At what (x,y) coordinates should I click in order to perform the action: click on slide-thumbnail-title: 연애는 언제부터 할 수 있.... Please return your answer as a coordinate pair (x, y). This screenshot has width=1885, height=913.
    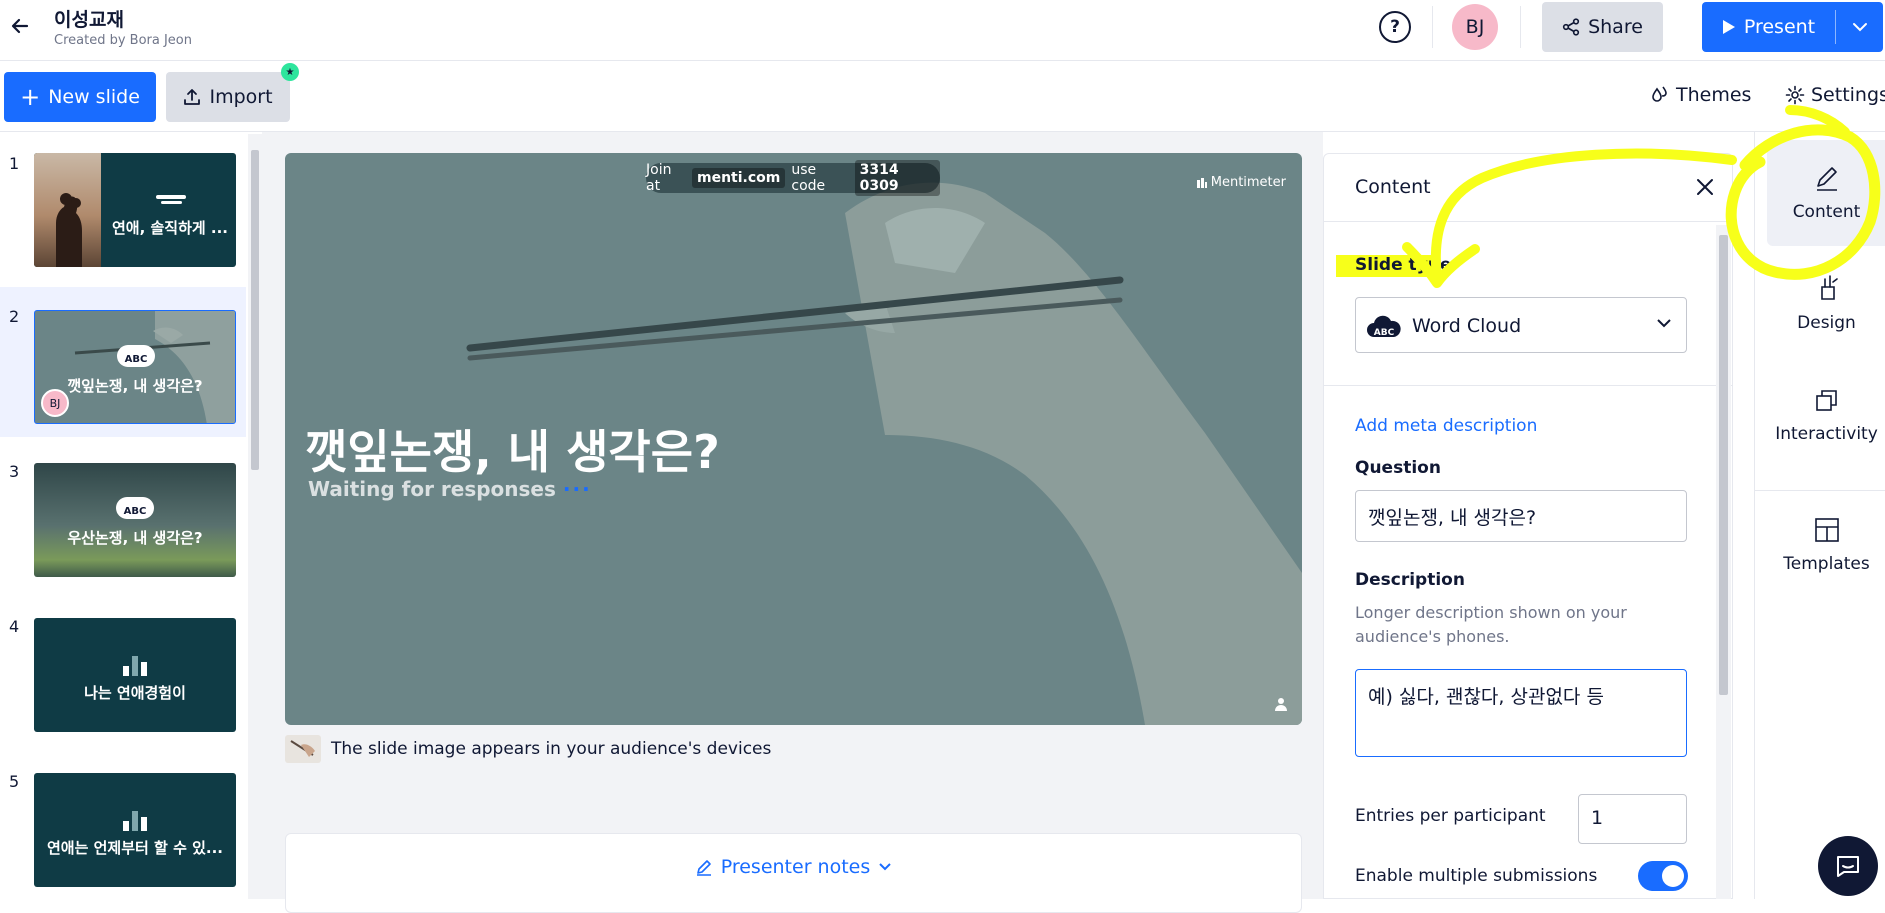
    Looking at the image, I should click on (135, 848).